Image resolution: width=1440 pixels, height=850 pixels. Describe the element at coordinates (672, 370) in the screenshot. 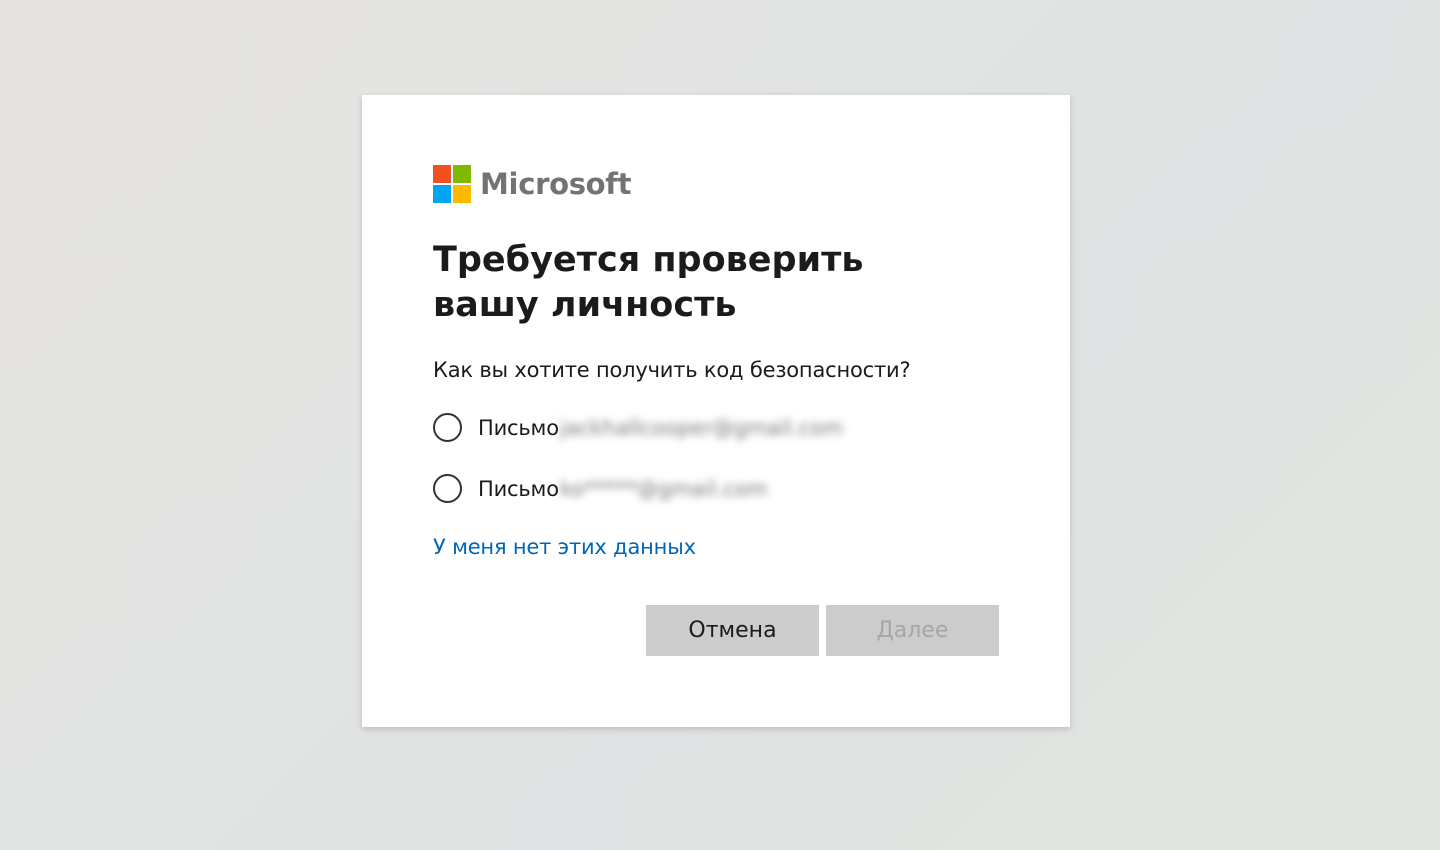

I see `security-code-prompt: Как вы хотите получить код безопасности?` at that location.